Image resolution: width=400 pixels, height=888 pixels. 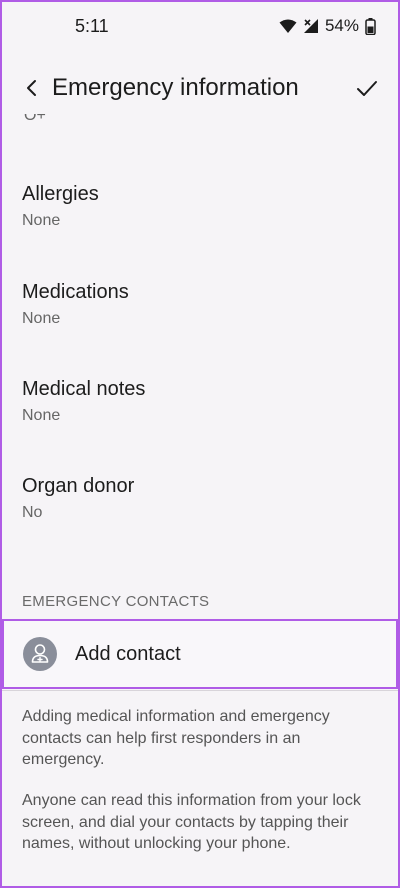 I want to click on allergies-item: Allergies None, so click(x=200, y=223).